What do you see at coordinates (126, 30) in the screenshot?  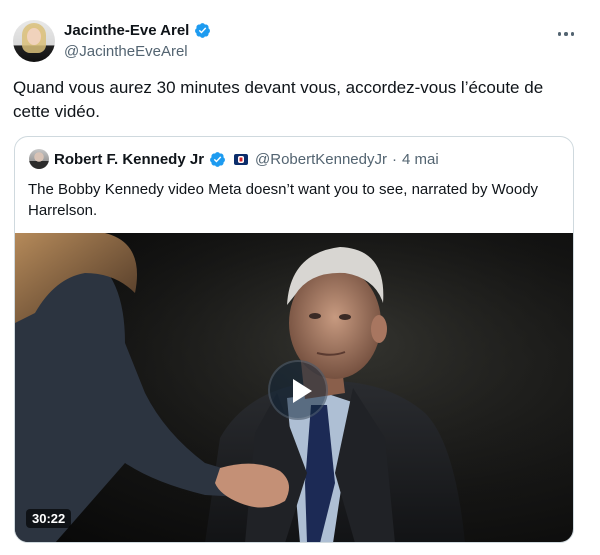 I see `author-display-name: Jacinthe-Eve Arel` at bounding box center [126, 30].